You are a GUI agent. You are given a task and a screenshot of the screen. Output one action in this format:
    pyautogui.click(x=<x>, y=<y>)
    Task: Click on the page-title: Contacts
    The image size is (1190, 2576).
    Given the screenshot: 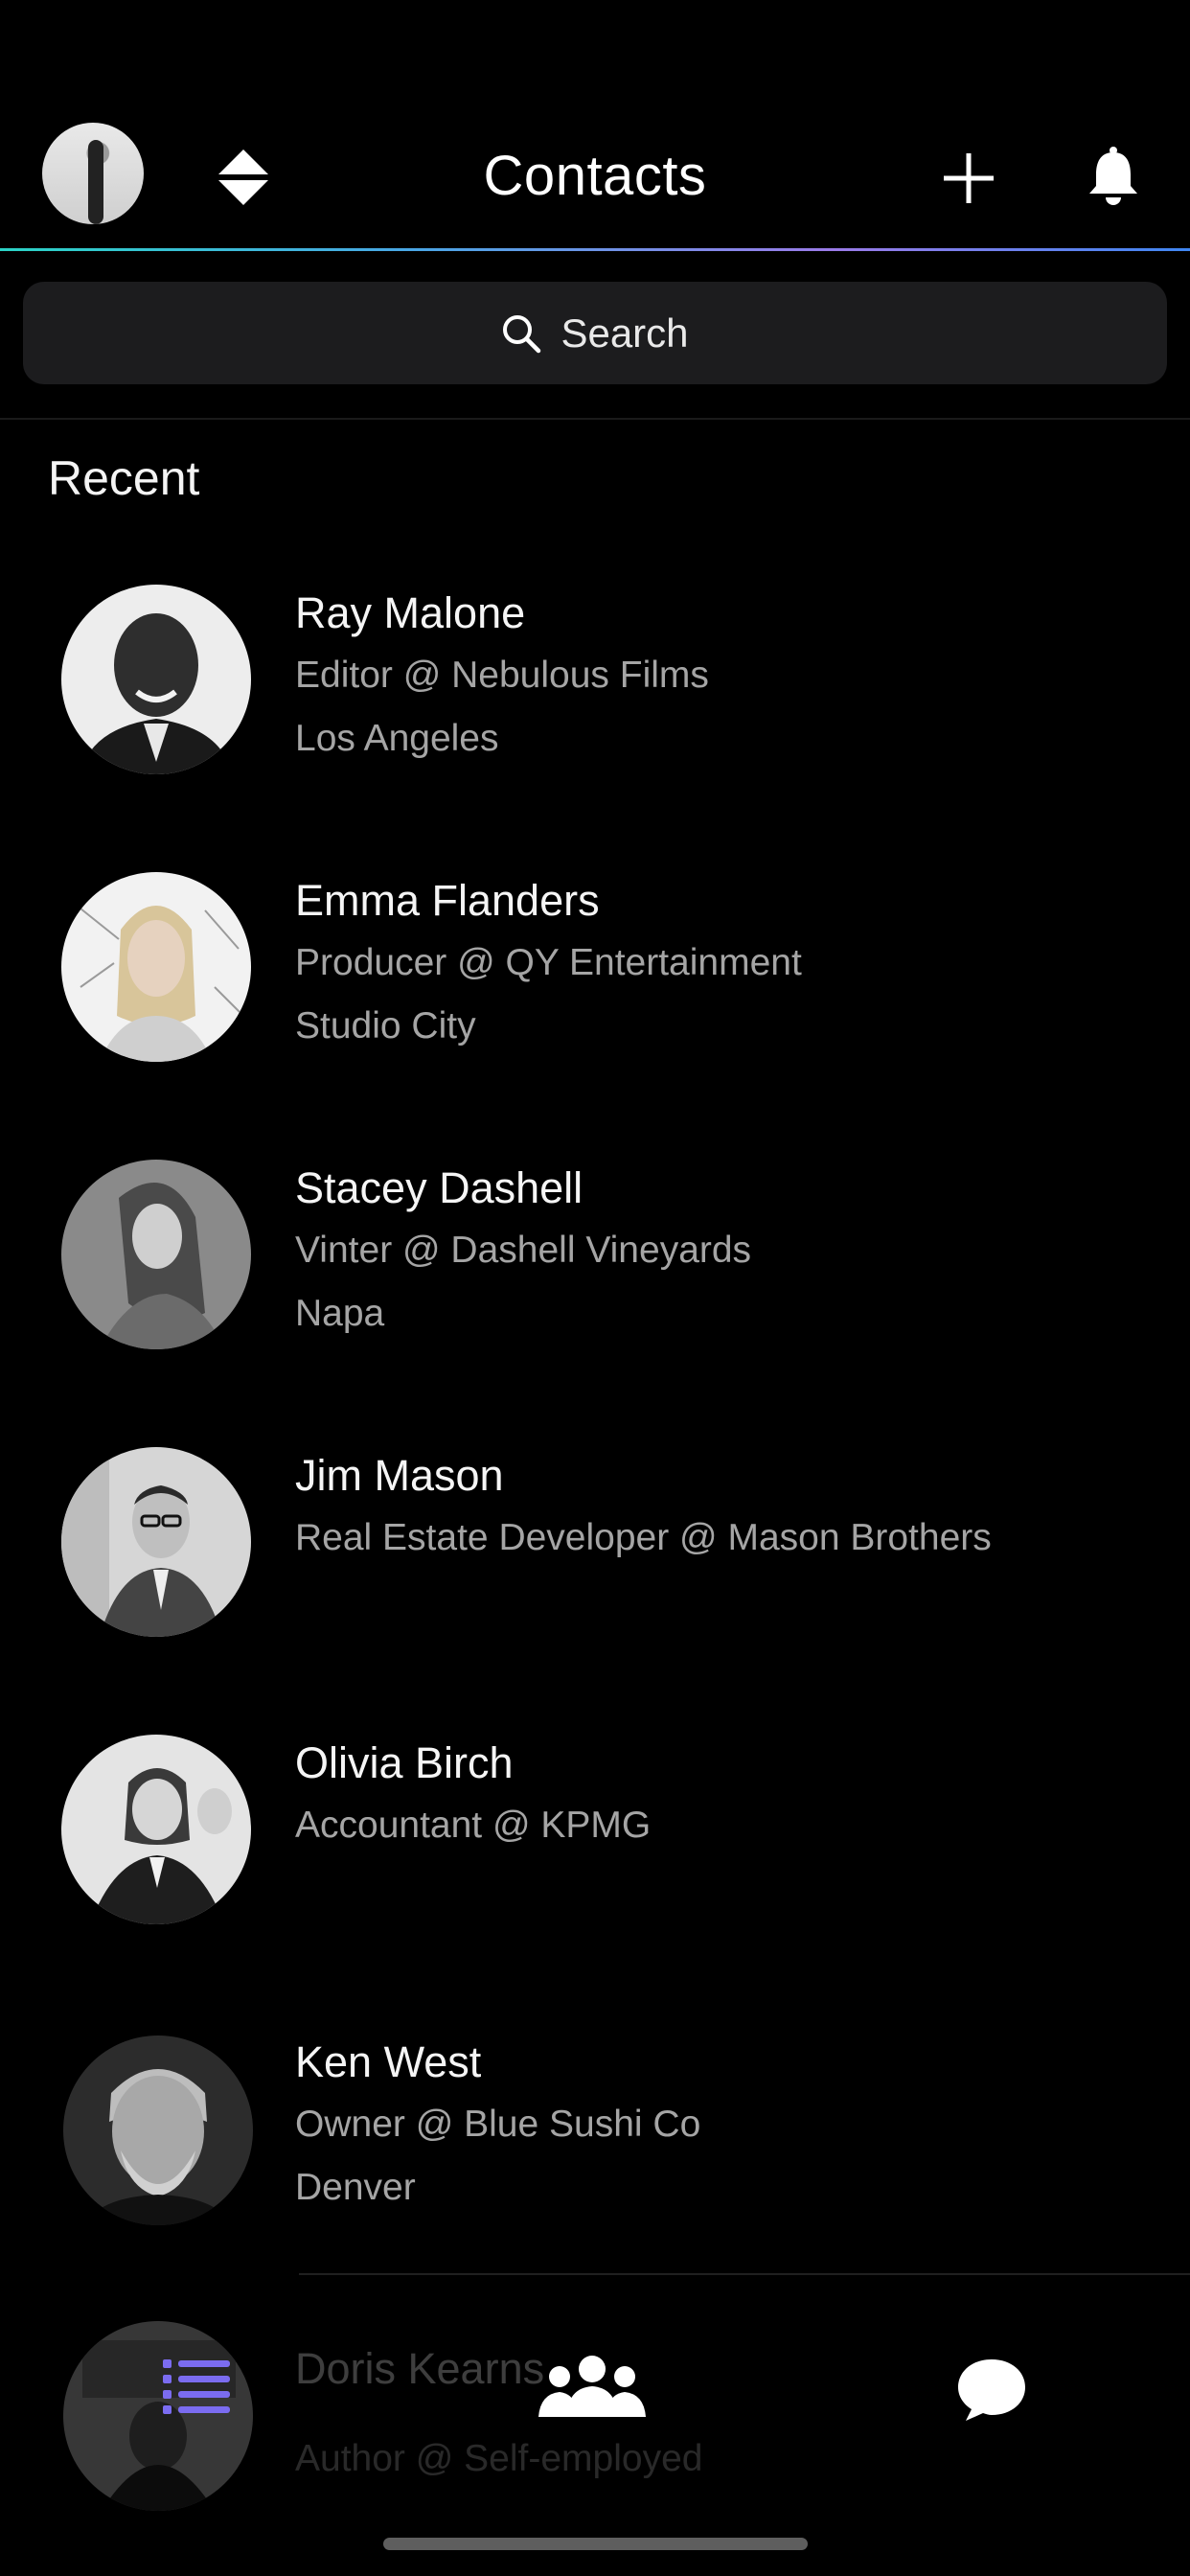 What is the action you would take?
    pyautogui.click(x=595, y=176)
    